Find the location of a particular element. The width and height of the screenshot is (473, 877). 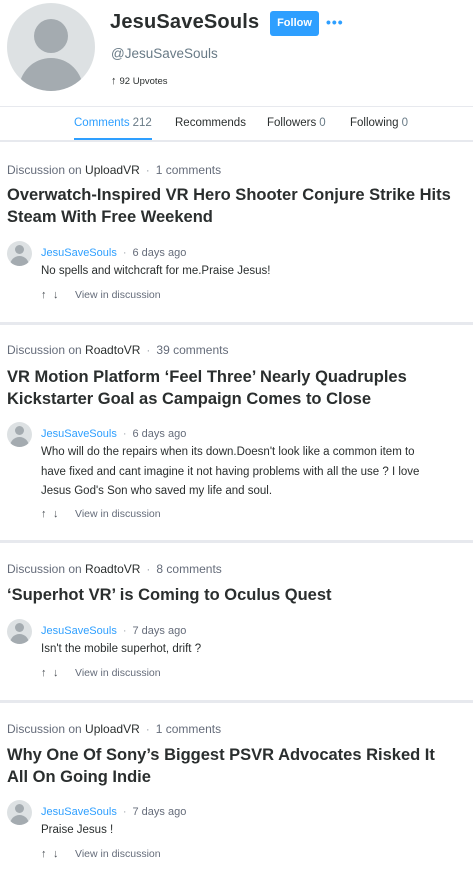

profile-handle: @JesuSaveSouls is located at coordinates (164, 53).